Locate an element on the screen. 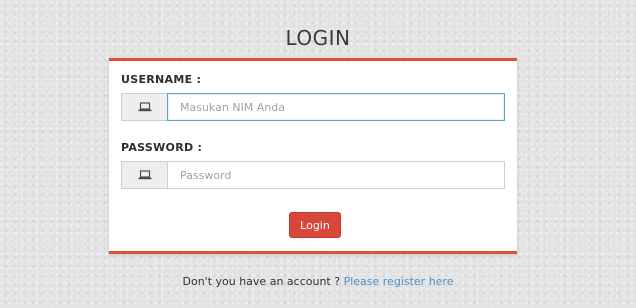 The width and height of the screenshot is (636, 308). password-input is located at coordinates (336, 175).